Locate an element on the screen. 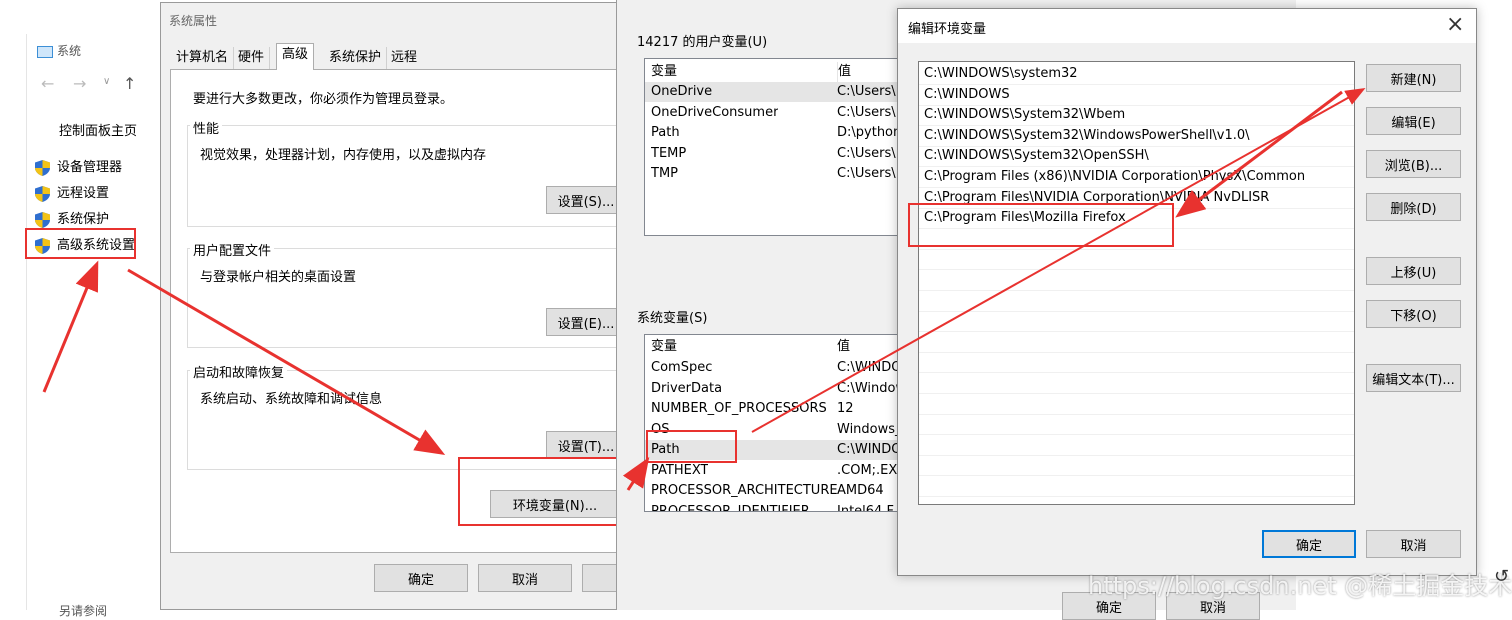  arrow-to-firefox-path is located at coordinates (1259, 154).